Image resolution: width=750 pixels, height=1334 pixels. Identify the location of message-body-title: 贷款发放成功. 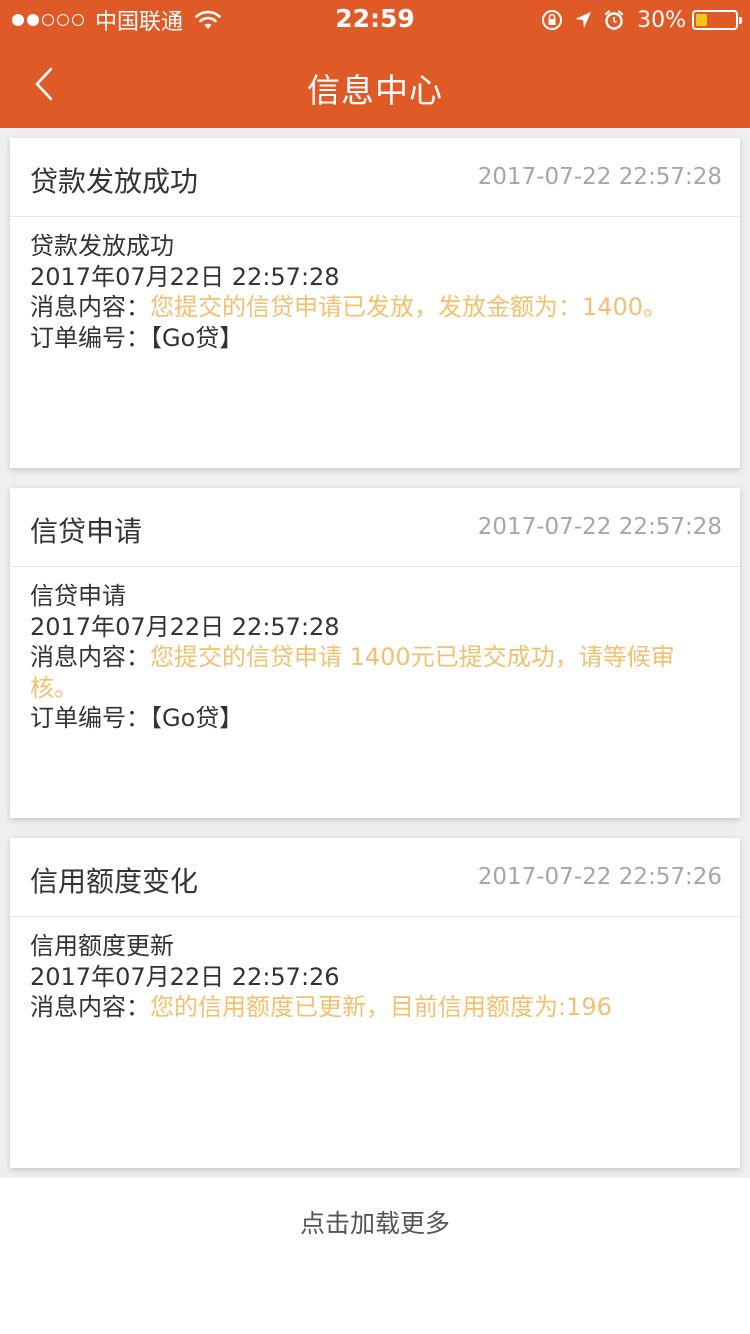
(102, 246).